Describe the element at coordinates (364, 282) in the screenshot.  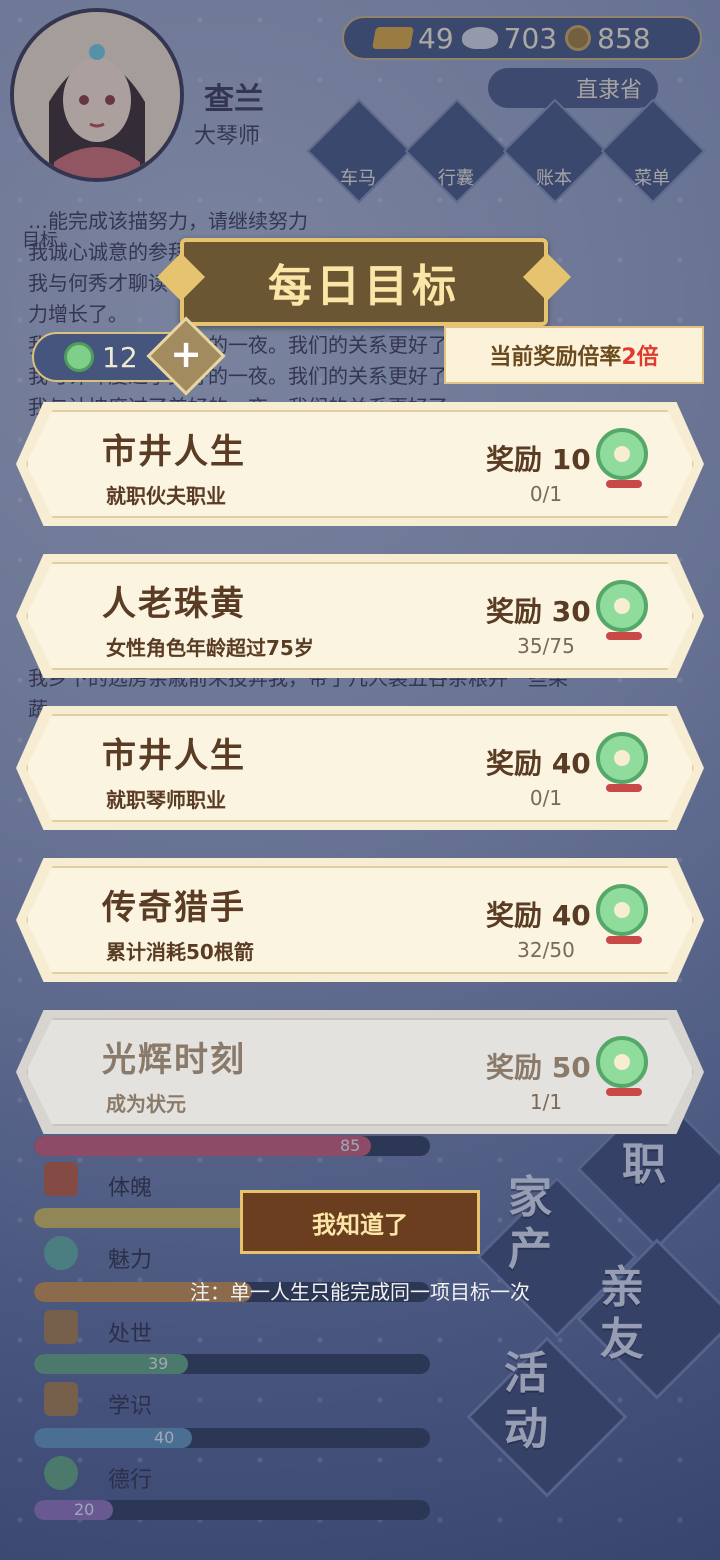
I see `dialog-title: 每日目标` at that location.